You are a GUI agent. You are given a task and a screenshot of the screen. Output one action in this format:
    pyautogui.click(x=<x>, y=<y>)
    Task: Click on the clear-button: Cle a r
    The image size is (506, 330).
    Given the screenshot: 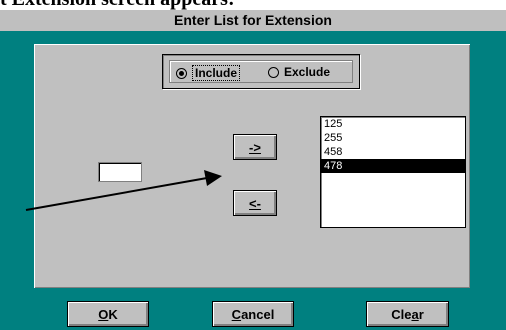 What is the action you would take?
    pyautogui.click(x=407, y=314)
    